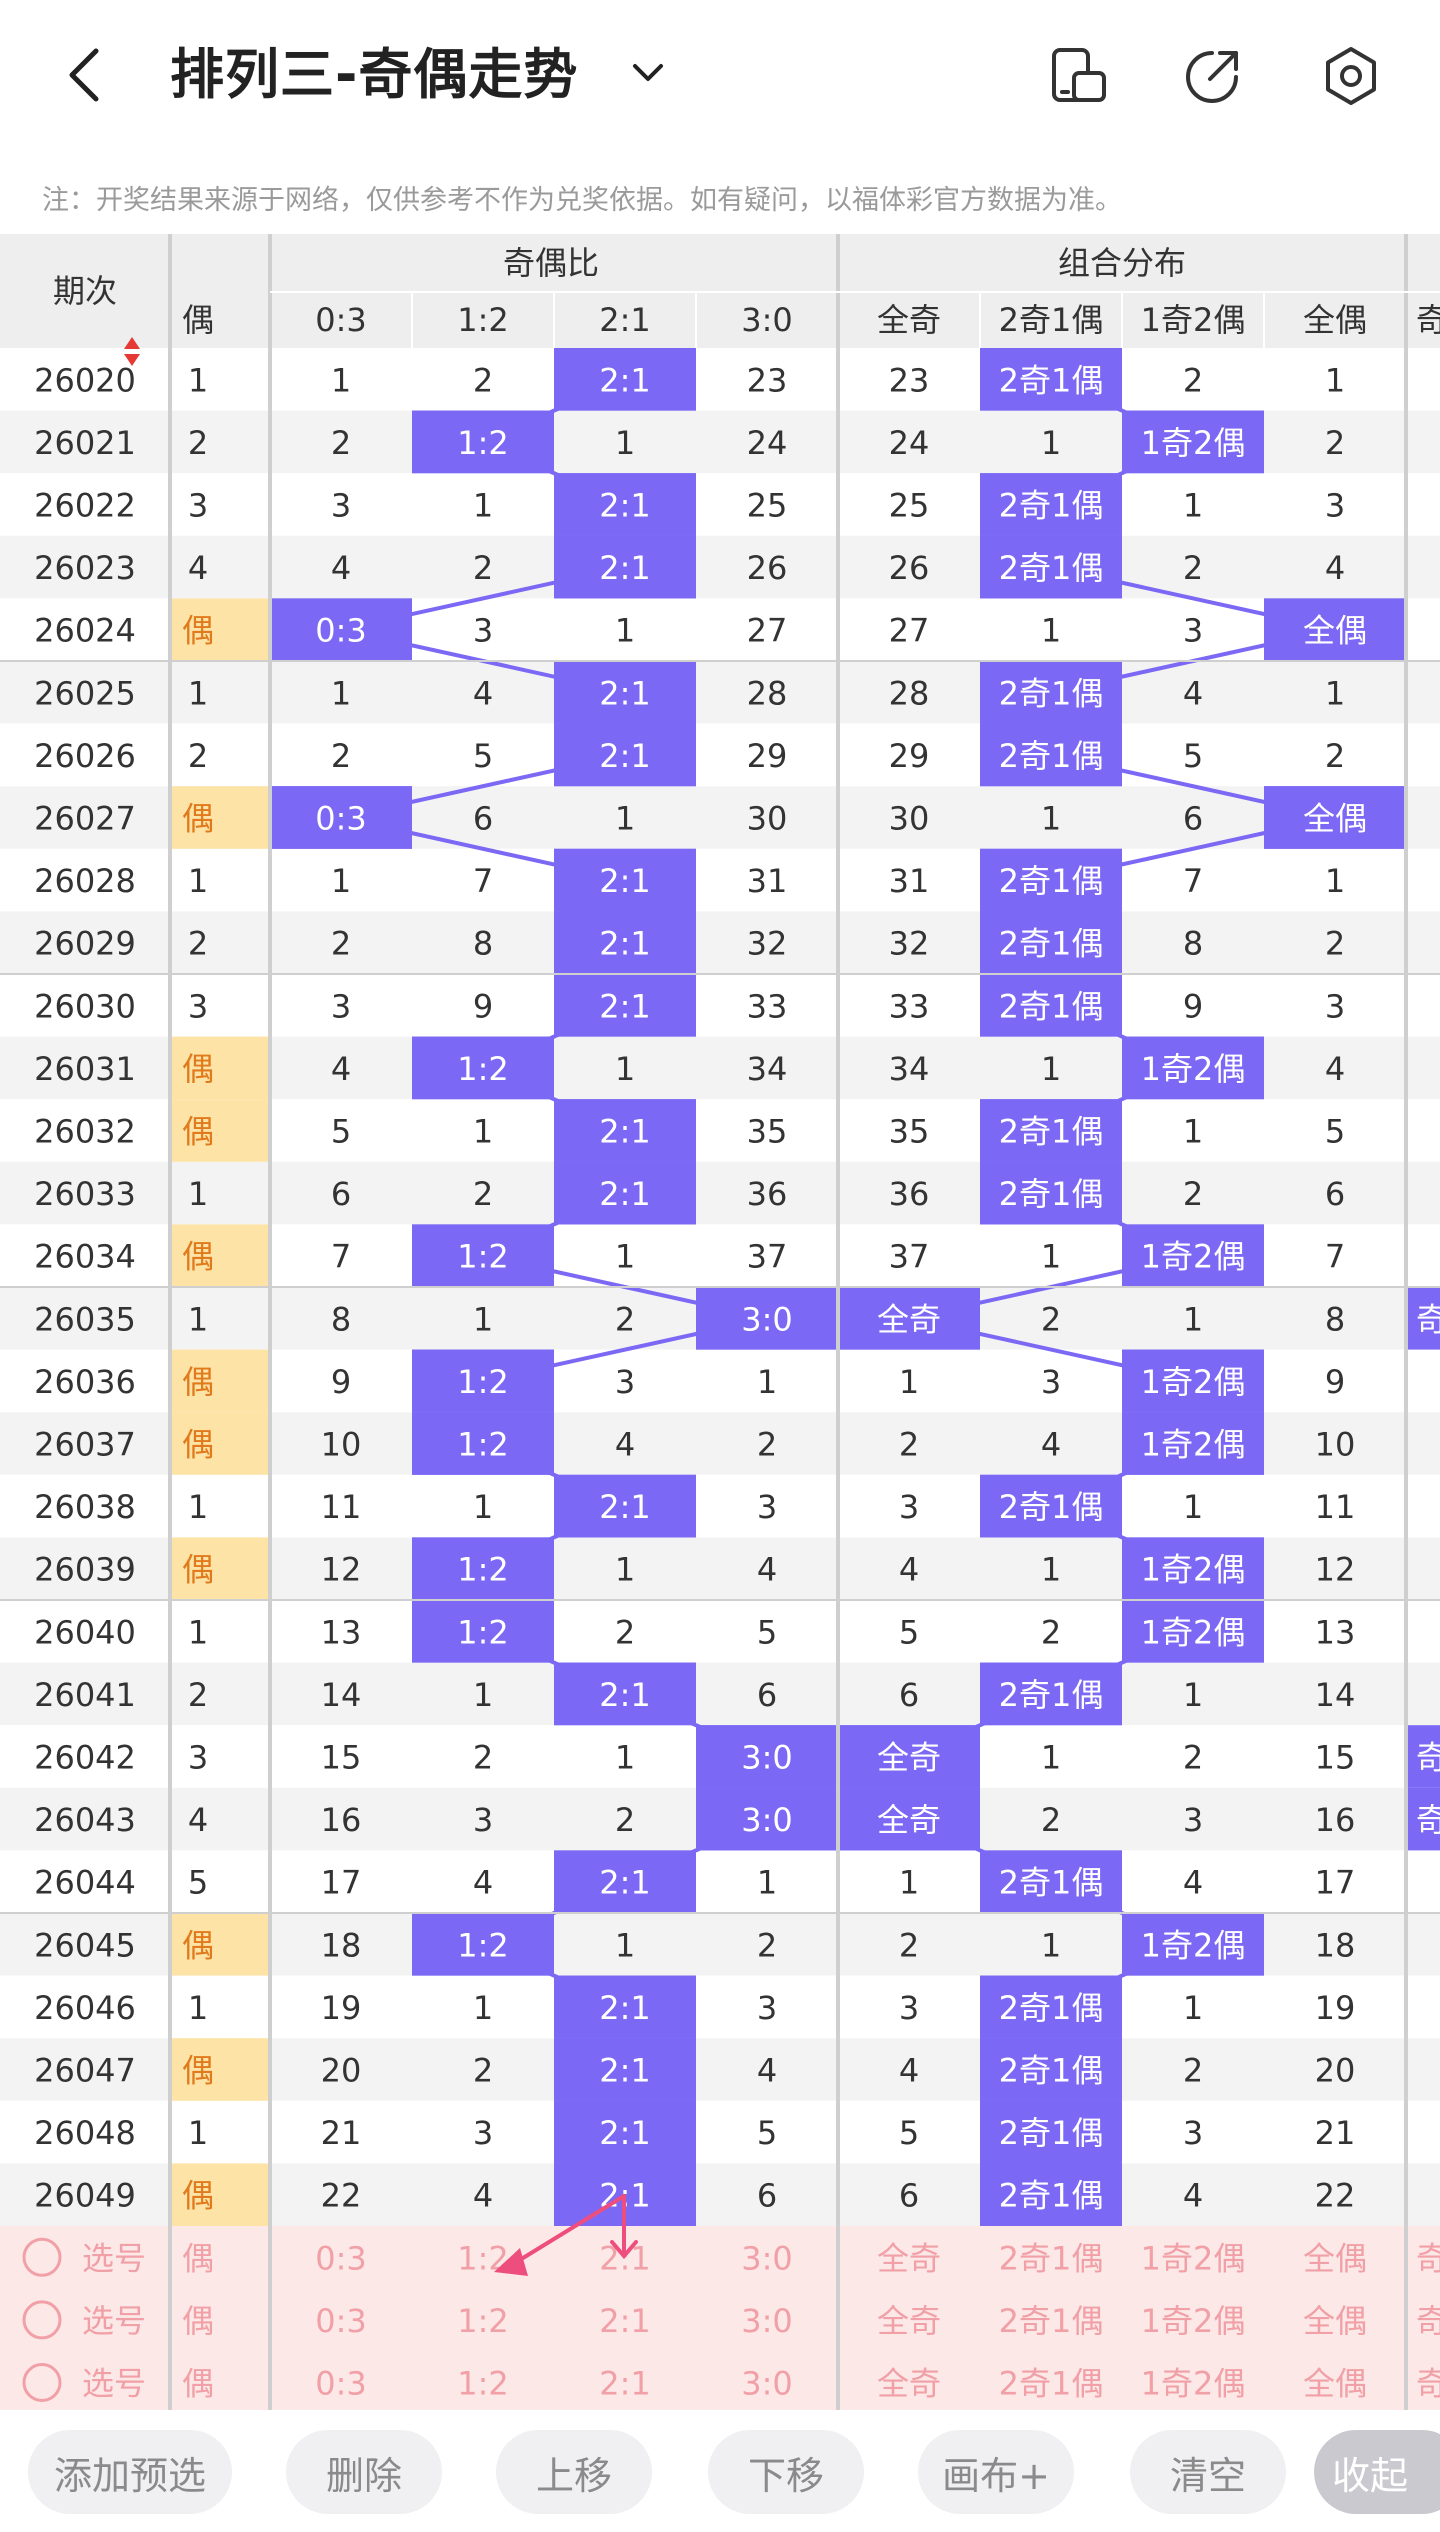 This screenshot has height=2532, width=1440. I want to click on pick-cell: 1奇2偶, so click(1193, 2258).